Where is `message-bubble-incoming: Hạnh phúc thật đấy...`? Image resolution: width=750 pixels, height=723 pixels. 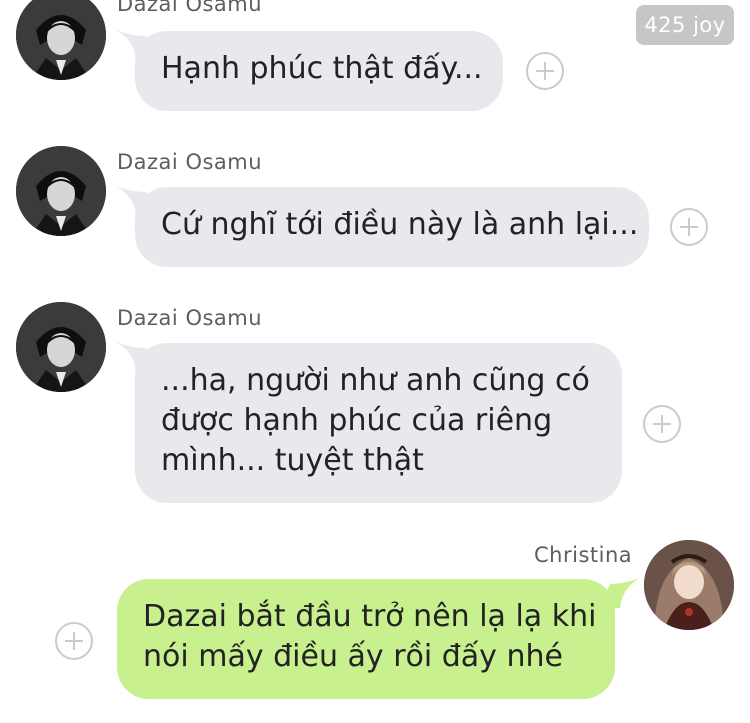 message-bubble-incoming: Hạnh phúc thật đấy... is located at coordinates (319, 71).